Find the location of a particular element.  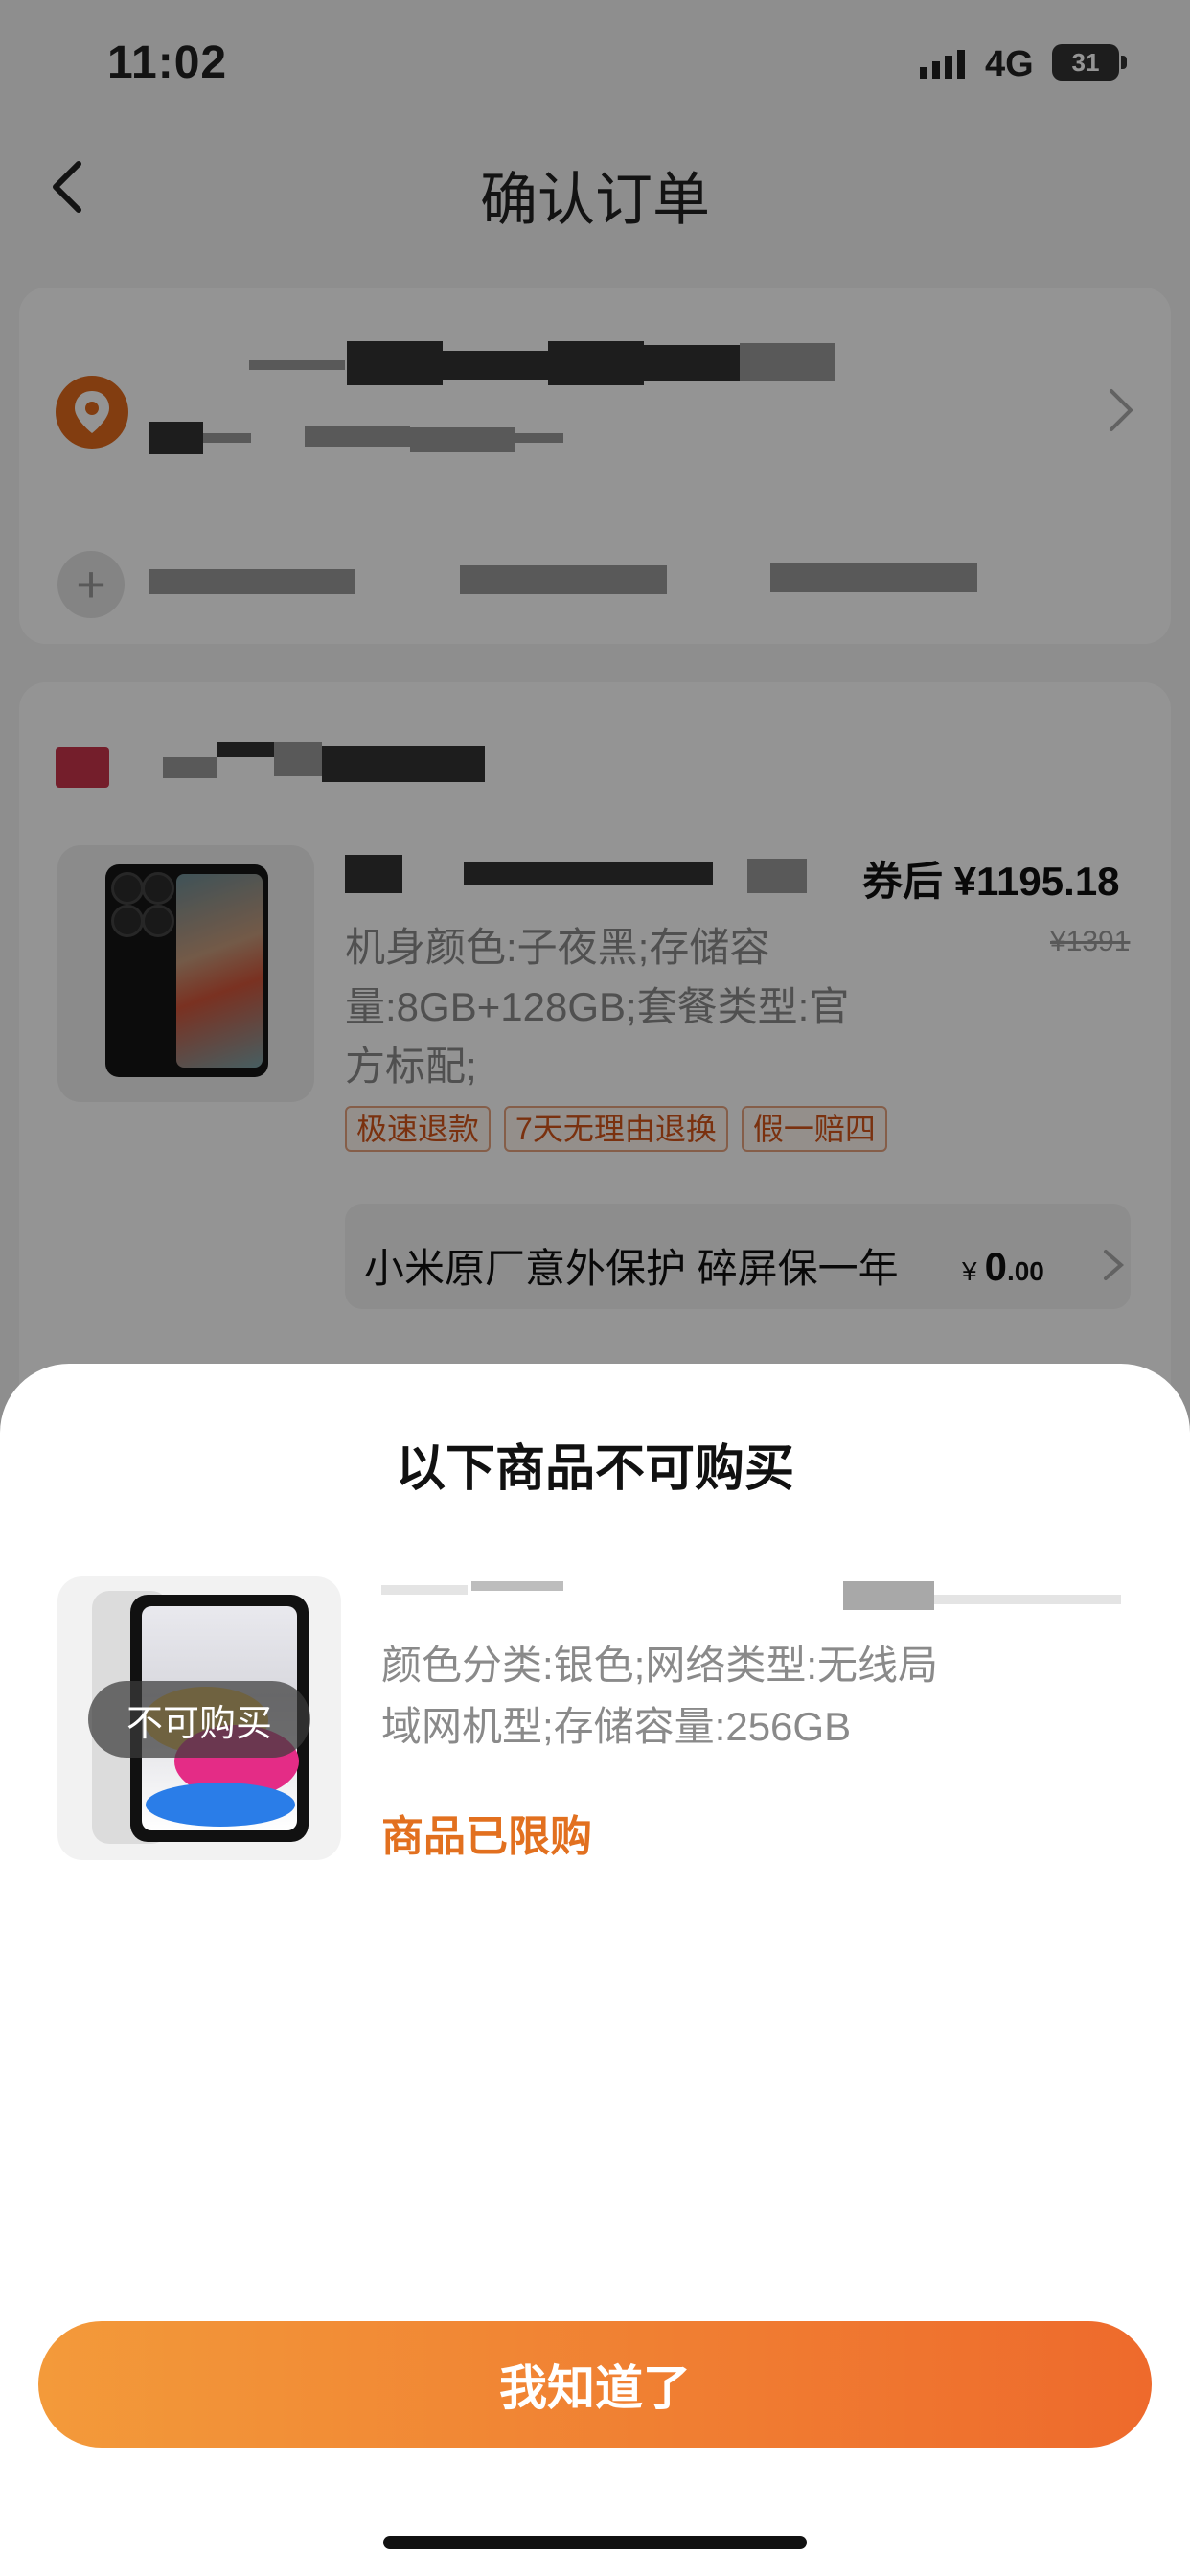

confirm-button: 我知道了 is located at coordinates (595, 2384).